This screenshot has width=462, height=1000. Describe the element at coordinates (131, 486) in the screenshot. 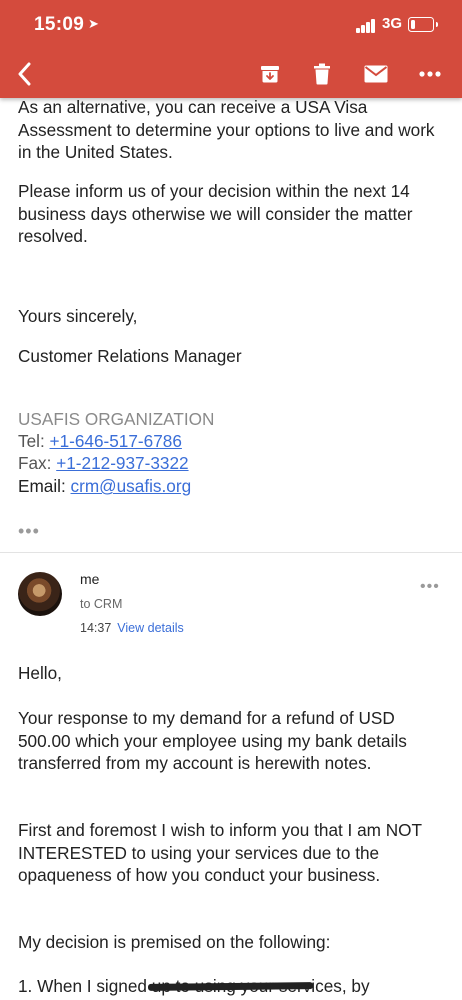

I see `email-link: crm@usafis.org` at that location.